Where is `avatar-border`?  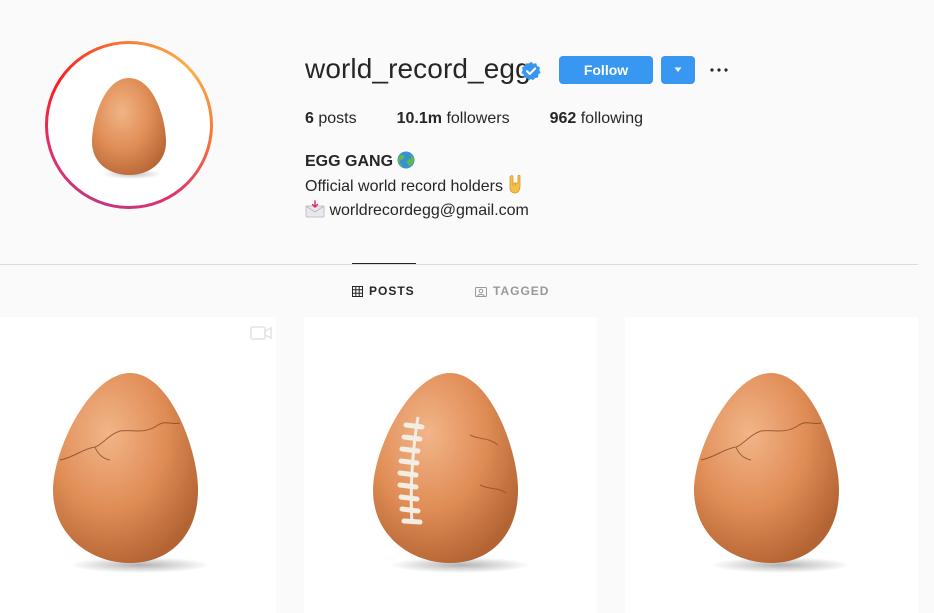
avatar-border is located at coordinates (129, 125).